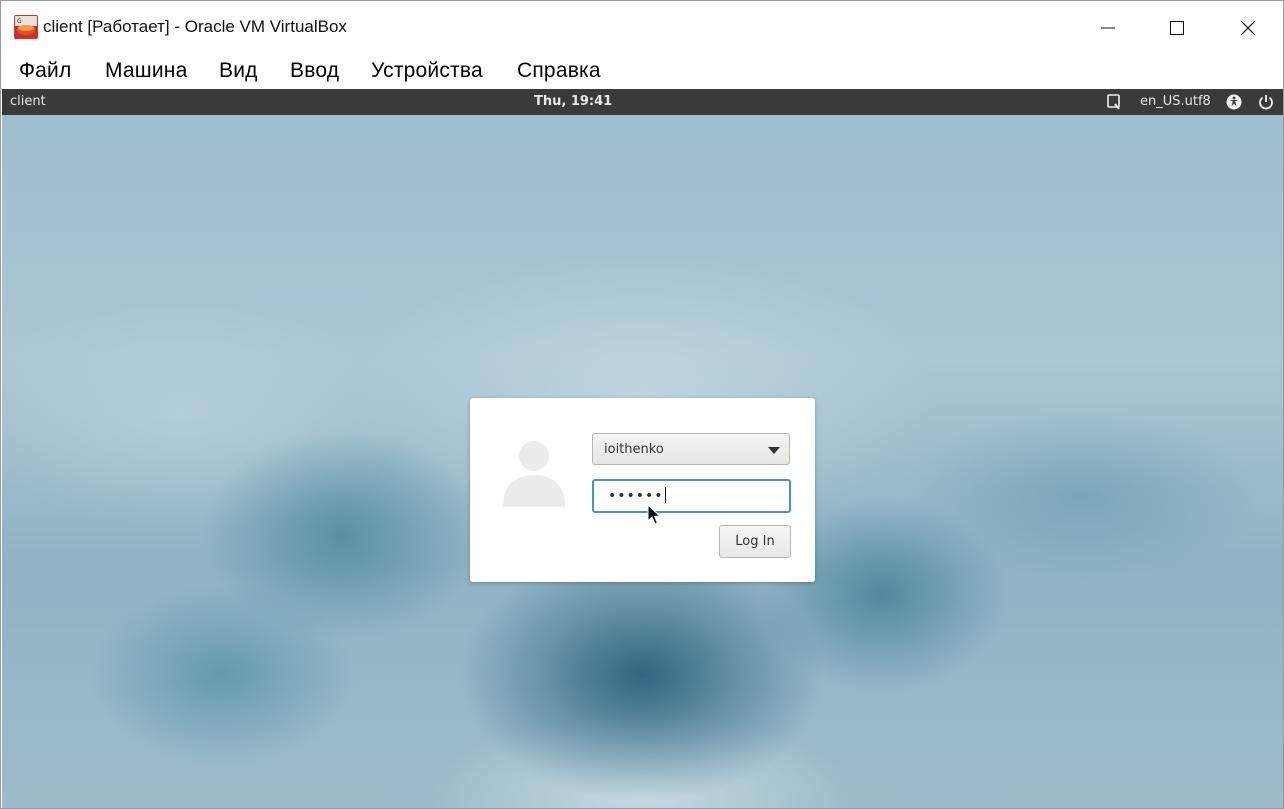  Describe the element at coordinates (774, 450) in the screenshot. I see `chevron-down-icon` at that location.